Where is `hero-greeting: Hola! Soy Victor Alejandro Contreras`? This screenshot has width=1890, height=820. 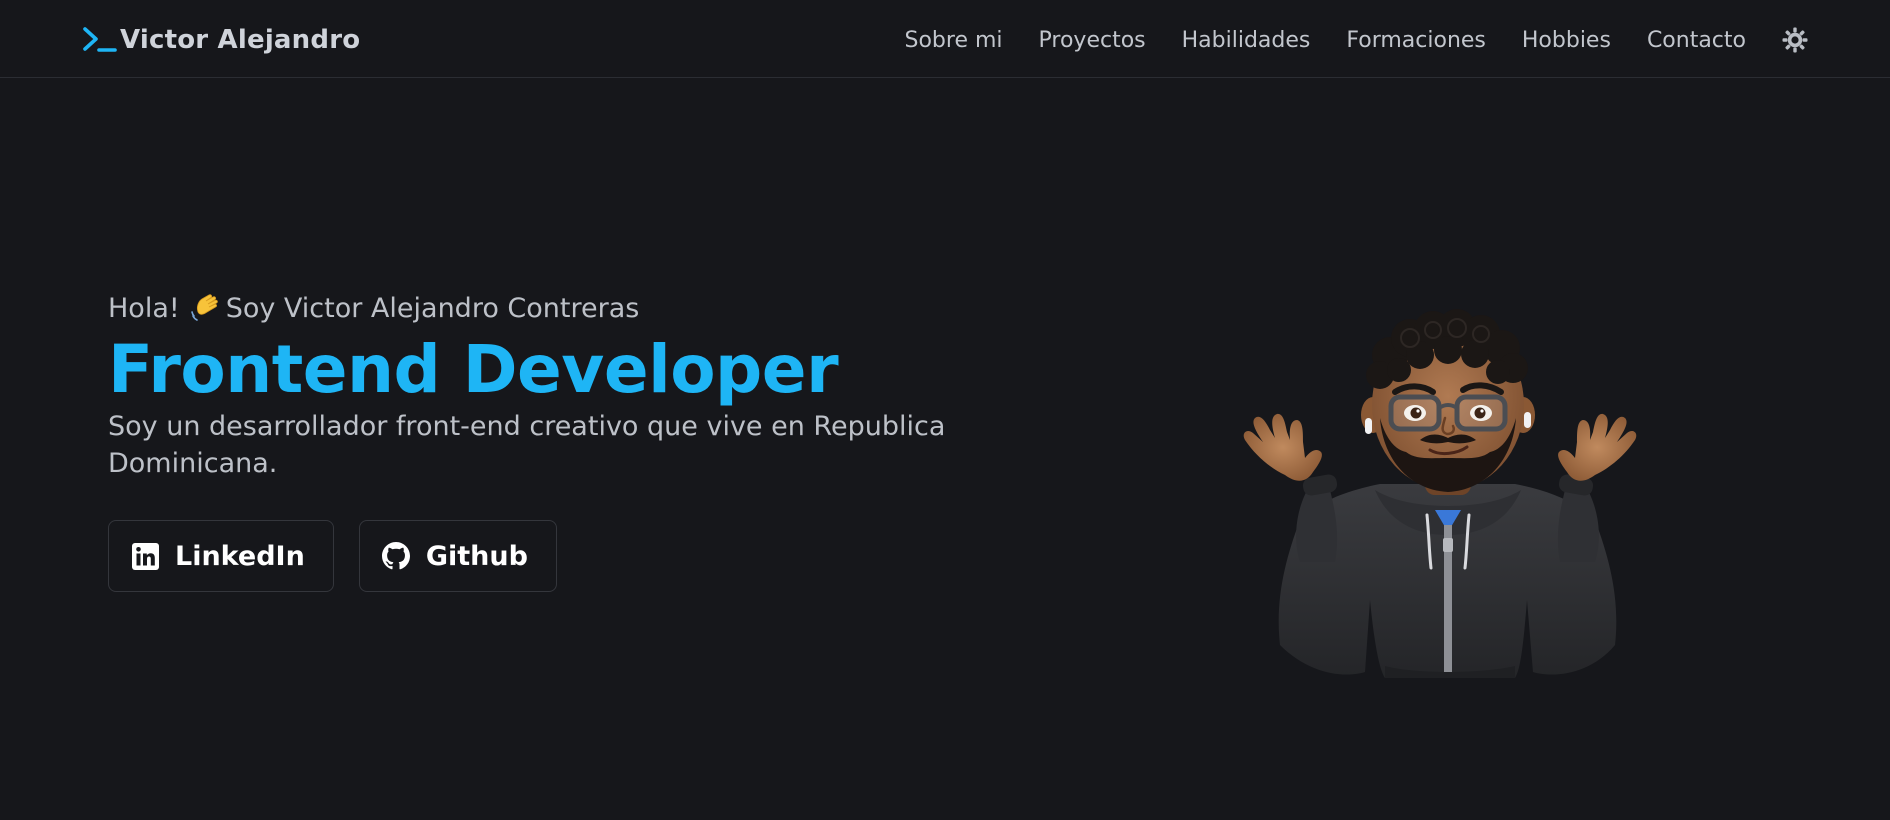
hero-greeting: Hola! Soy Victor Alejandro Contreras is located at coordinates (548, 308).